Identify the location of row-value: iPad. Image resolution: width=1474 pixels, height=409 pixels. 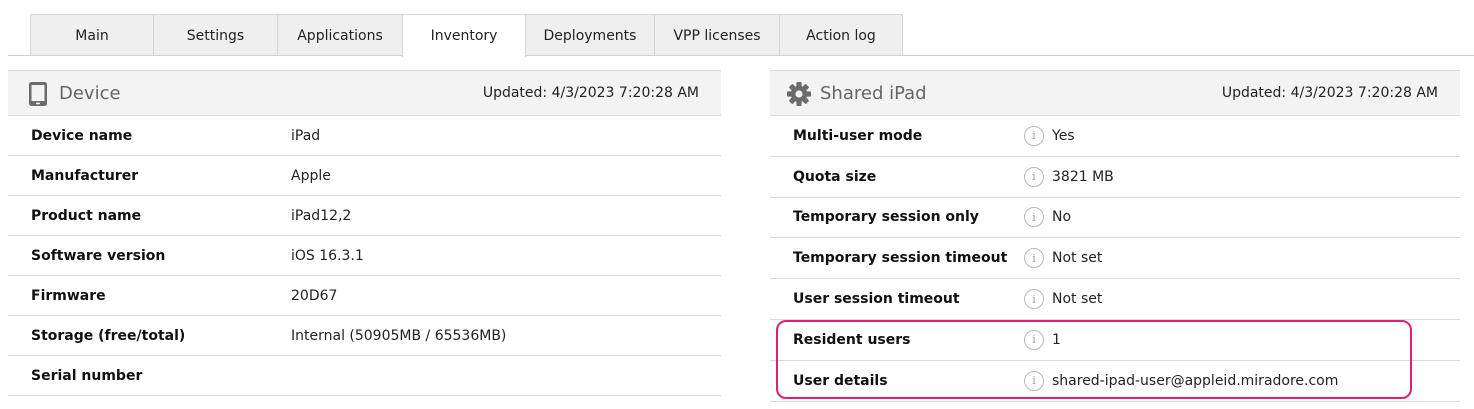
(306, 135).